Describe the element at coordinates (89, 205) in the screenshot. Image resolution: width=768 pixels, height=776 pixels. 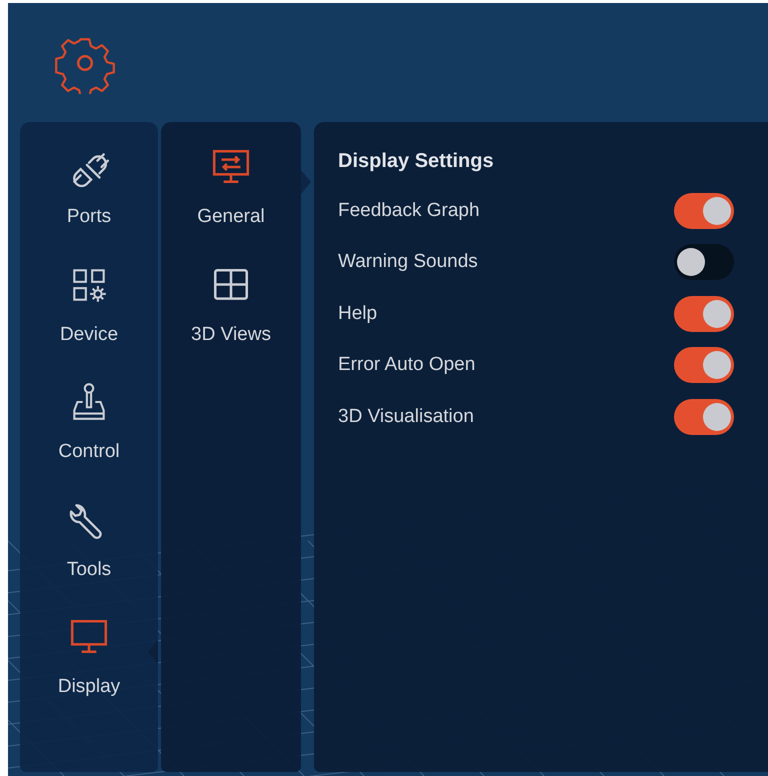
I see `nav-item: Ports` at that location.